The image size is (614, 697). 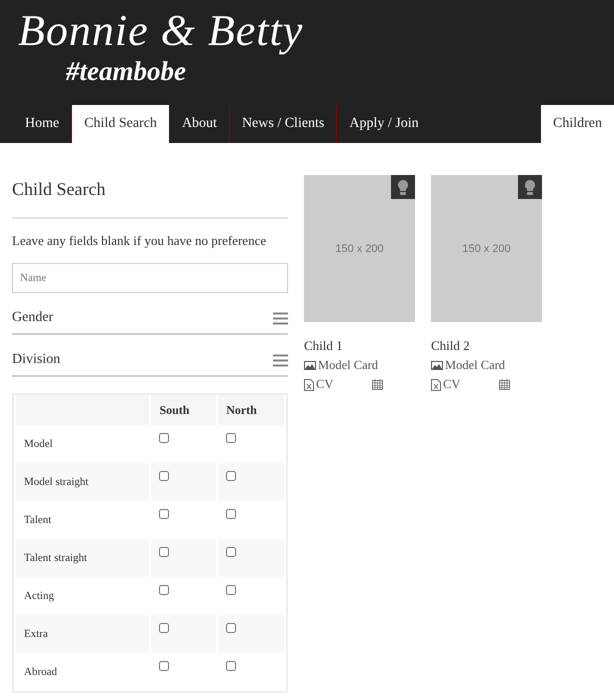 What do you see at coordinates (38, 444) in the screenshot?
I see `row-label: Model` at bounding box center [38, 444].